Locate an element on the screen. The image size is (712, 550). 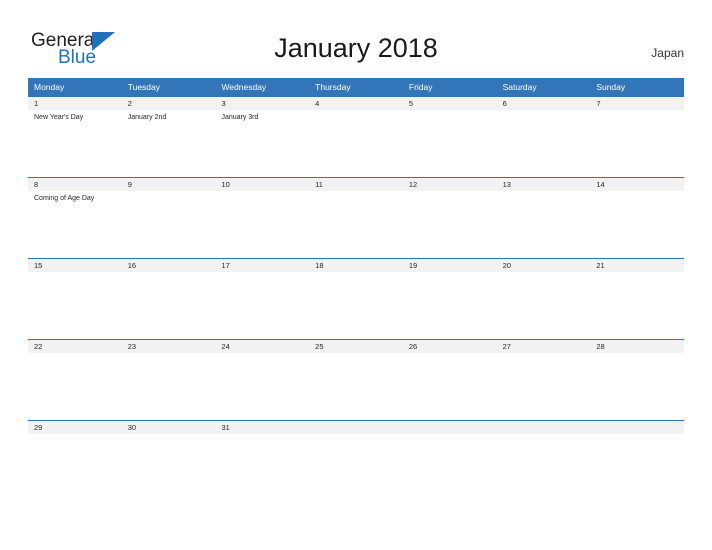
day-number: 8 is located at coordinates (75, 184).